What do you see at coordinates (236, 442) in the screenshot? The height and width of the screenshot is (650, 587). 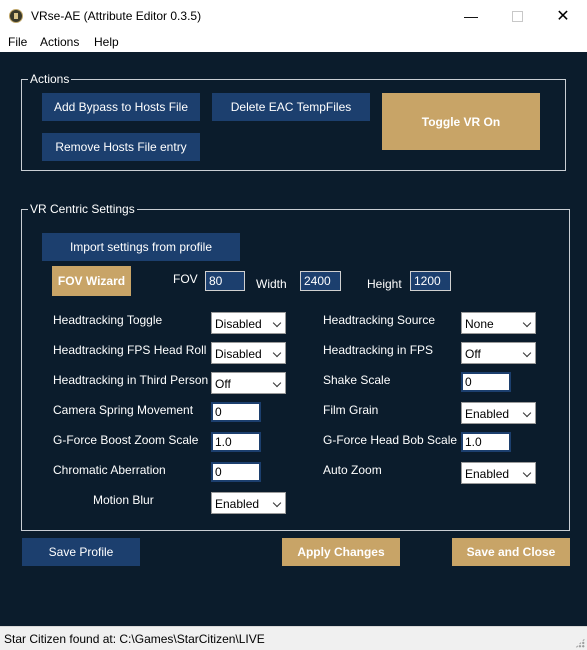 I see `gforce-zoom-input: 1.0` at bounding box center [236, 442].